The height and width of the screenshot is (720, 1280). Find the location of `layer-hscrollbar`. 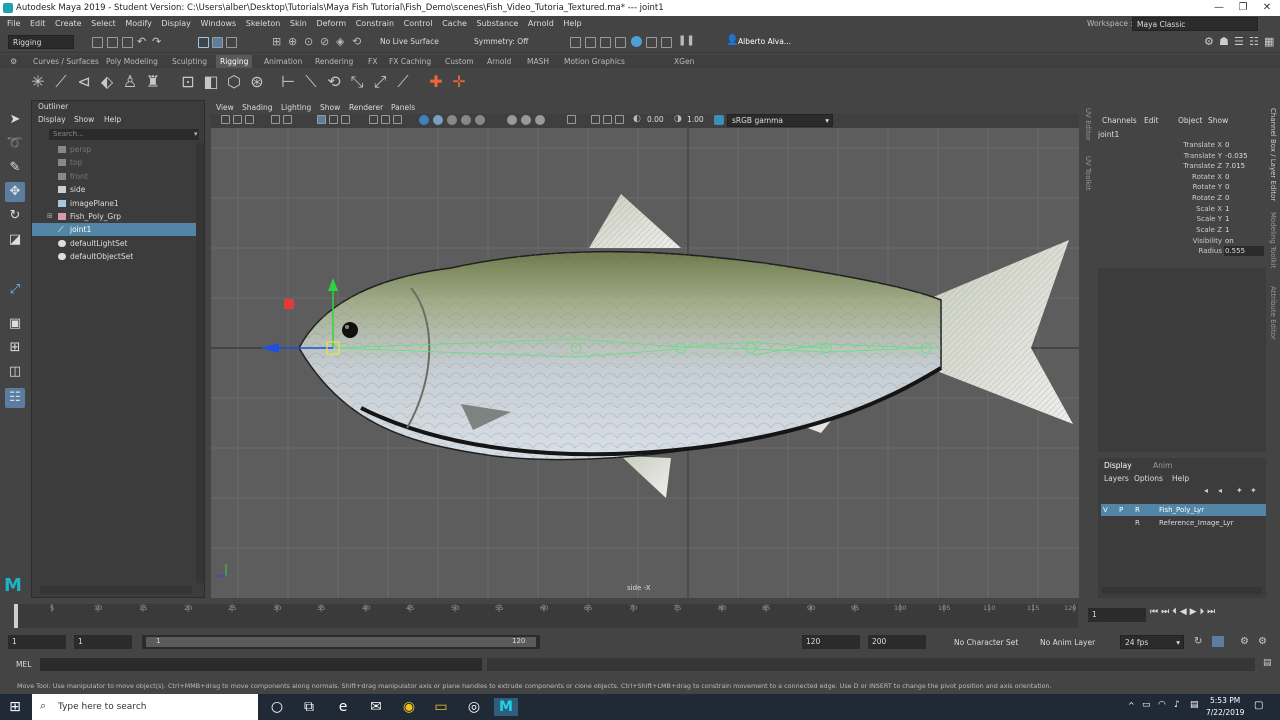

layer-hscrollbar is located at coordinates (1182, 590).